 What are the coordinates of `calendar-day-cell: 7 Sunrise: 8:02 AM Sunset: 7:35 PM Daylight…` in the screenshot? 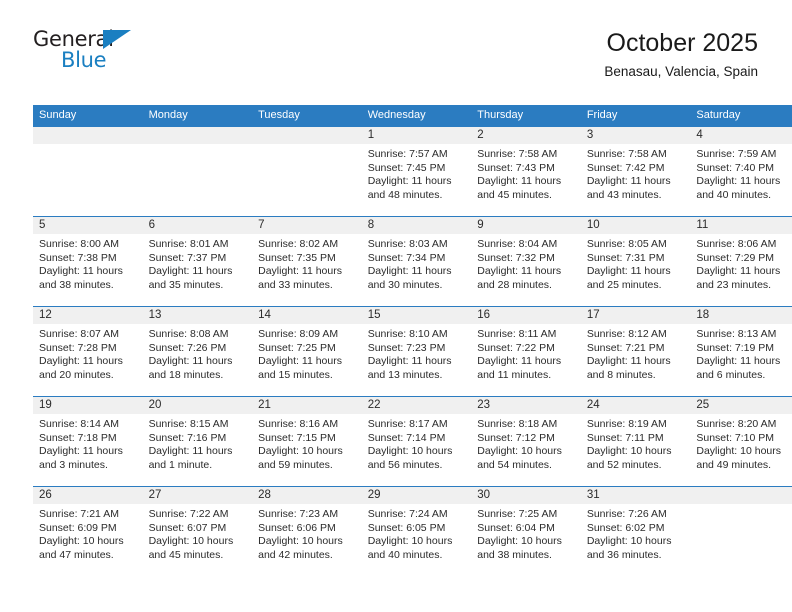 It's located at (307, 261).